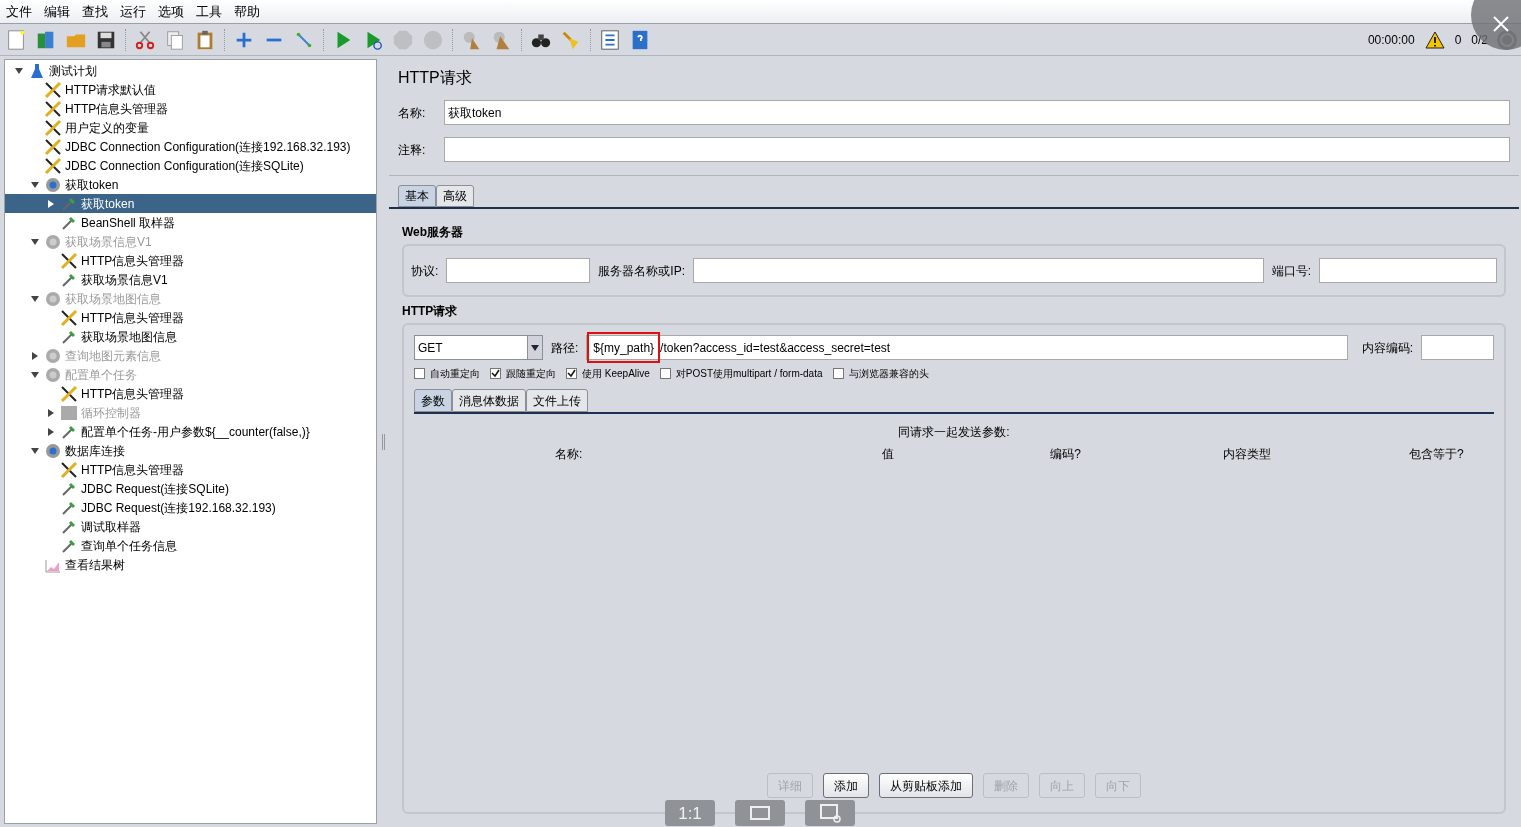  I want to click on field-label: 服务器名称或IP:, so click(641, 271).